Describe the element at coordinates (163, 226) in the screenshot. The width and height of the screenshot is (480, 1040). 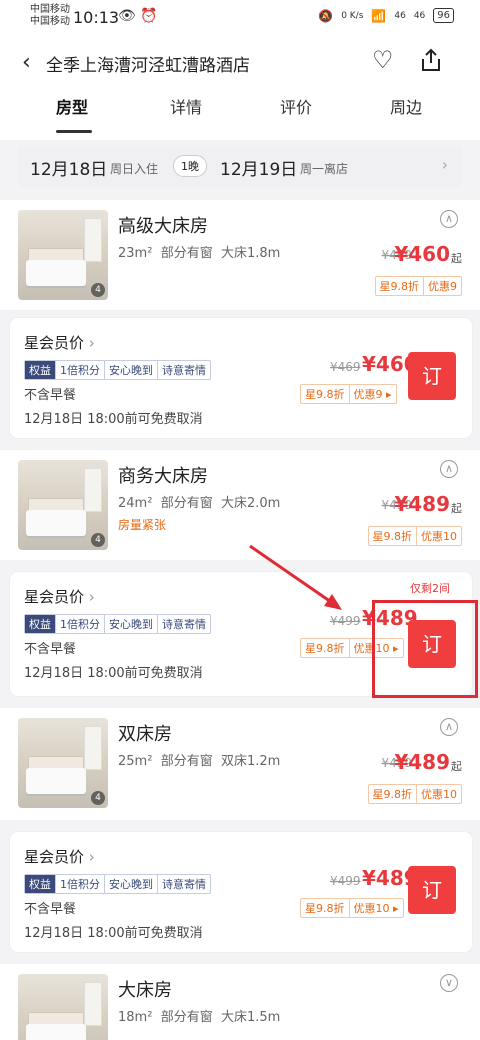
I see `room-name: 高级大床房` at that location.